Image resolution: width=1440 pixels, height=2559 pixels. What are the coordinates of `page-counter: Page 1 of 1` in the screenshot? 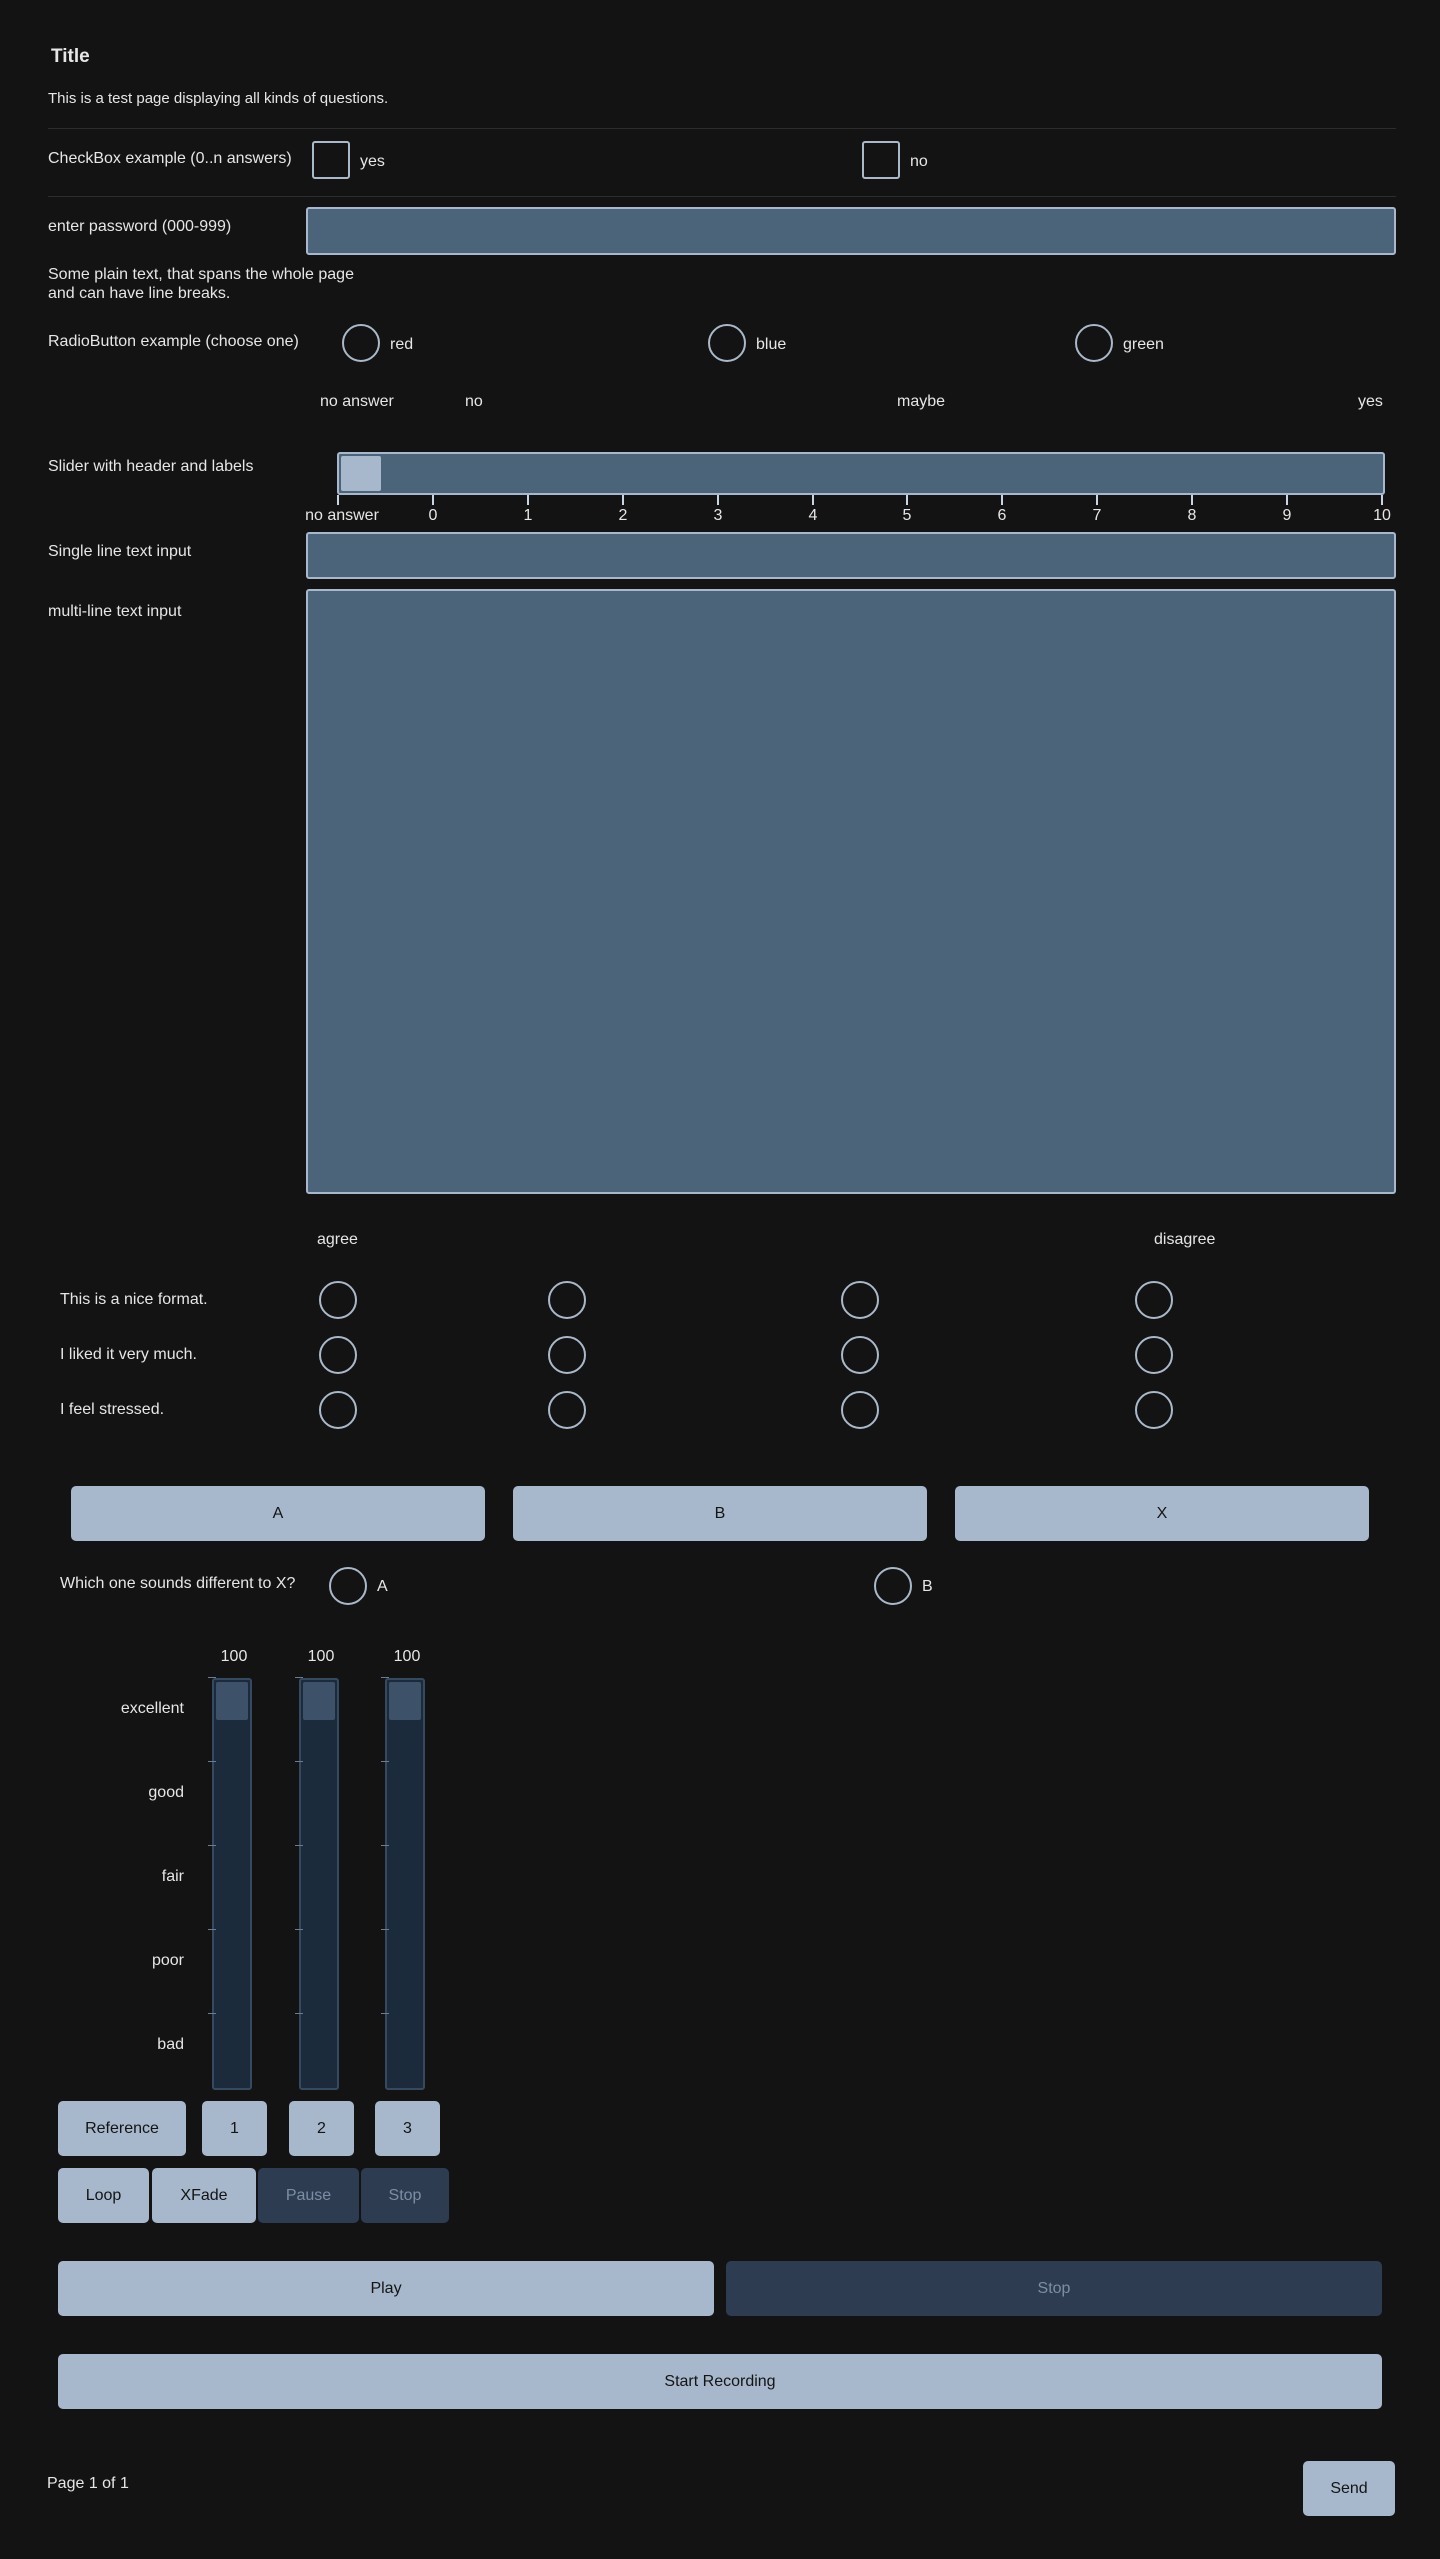 It's located at (88, 2483).